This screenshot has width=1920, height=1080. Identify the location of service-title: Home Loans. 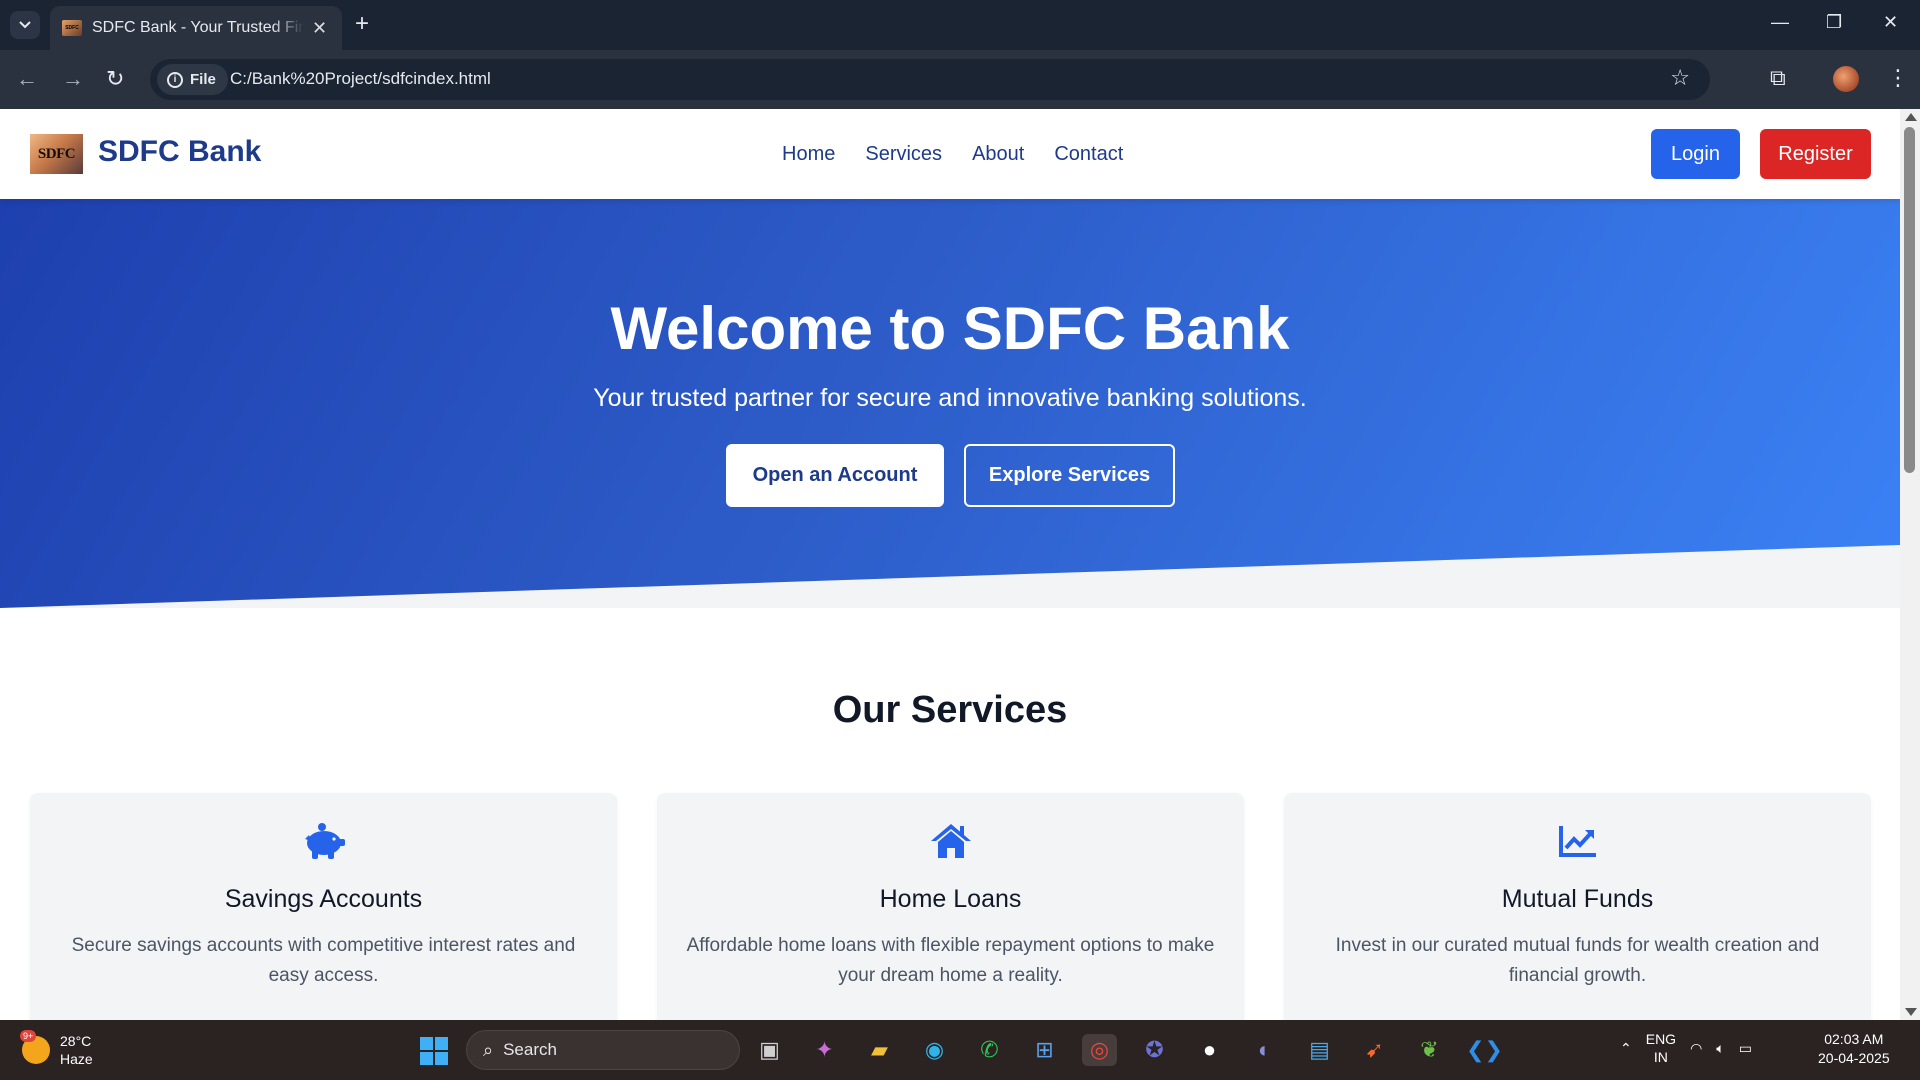
(950, 899).